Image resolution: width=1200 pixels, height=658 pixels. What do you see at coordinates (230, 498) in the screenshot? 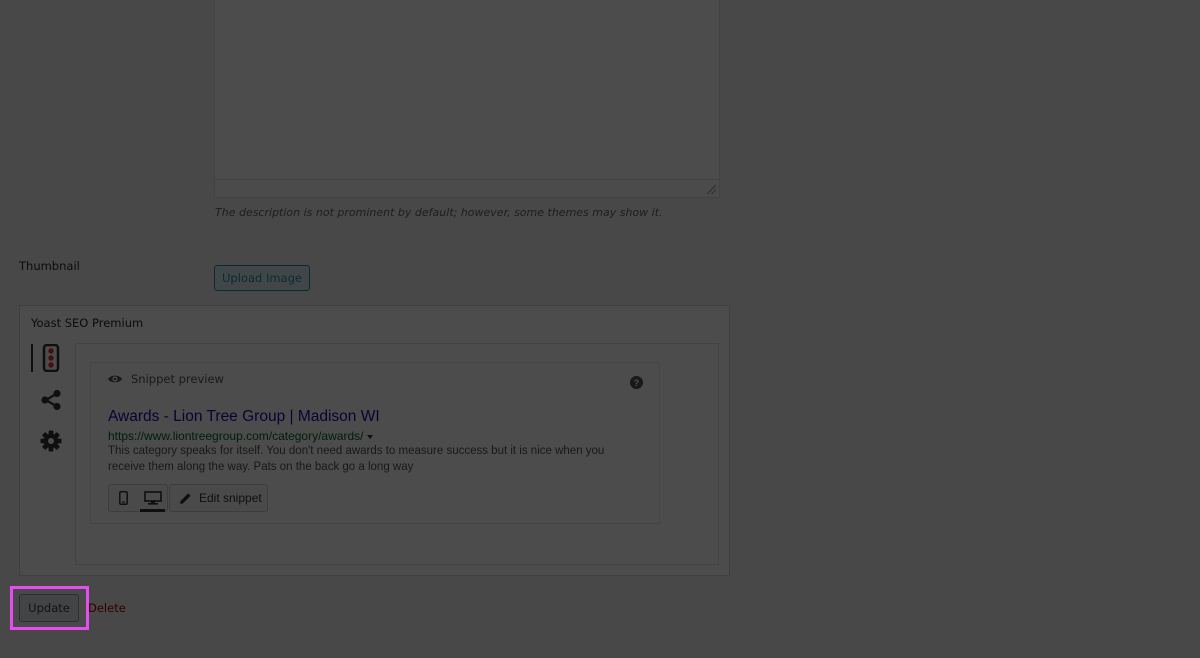
I see `edit-snippet-label: Edit snippet` at bounding box center [230, 498].